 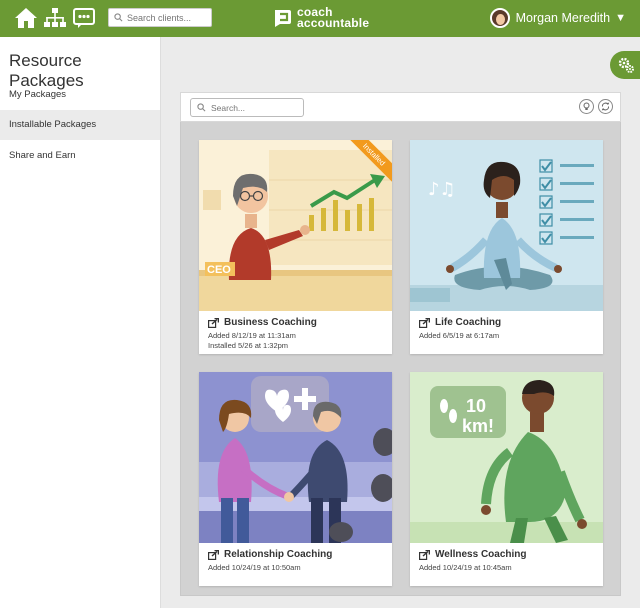 What do you see at coordinates (80, 125) in the screenshot?
I see `sidebar-item-installable-packages: Installable Packages` at bounding box center [80, 125].